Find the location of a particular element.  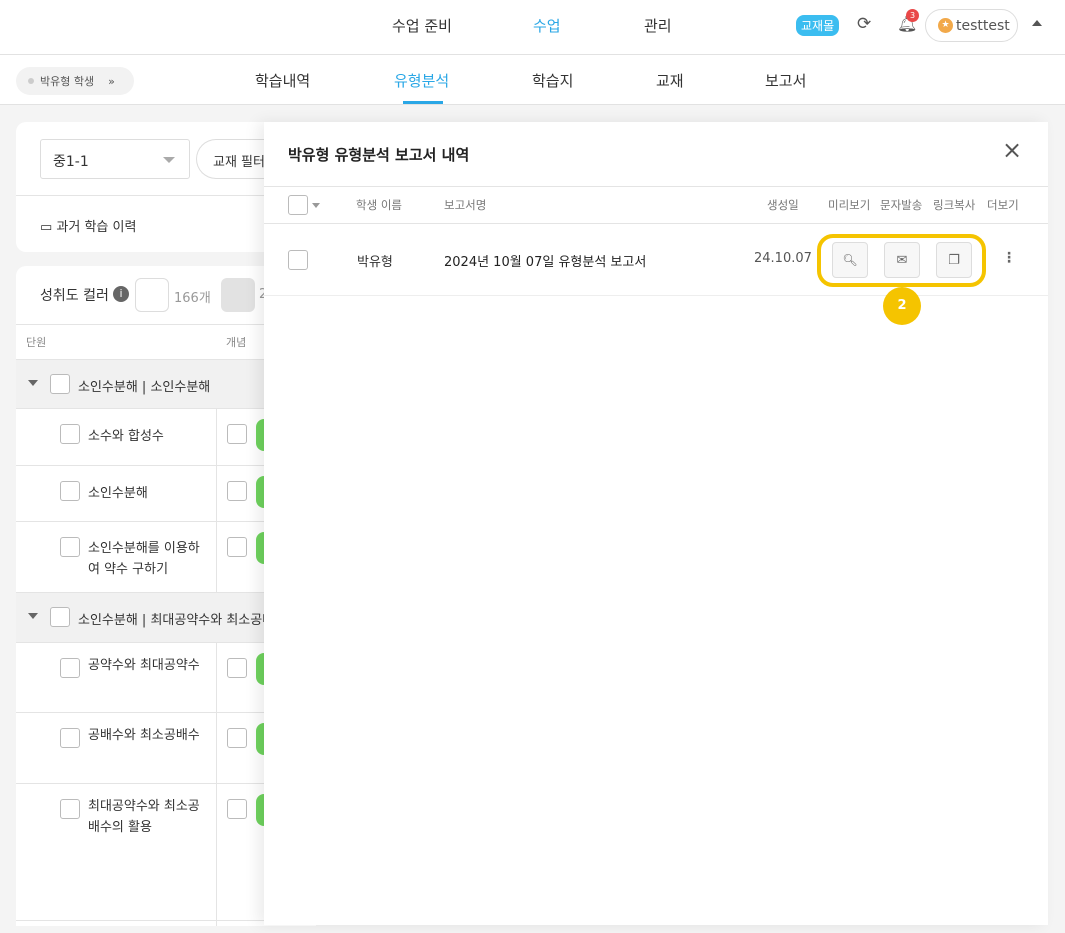

student-name: 박유형 학생 is located at coordinates (67, 81).